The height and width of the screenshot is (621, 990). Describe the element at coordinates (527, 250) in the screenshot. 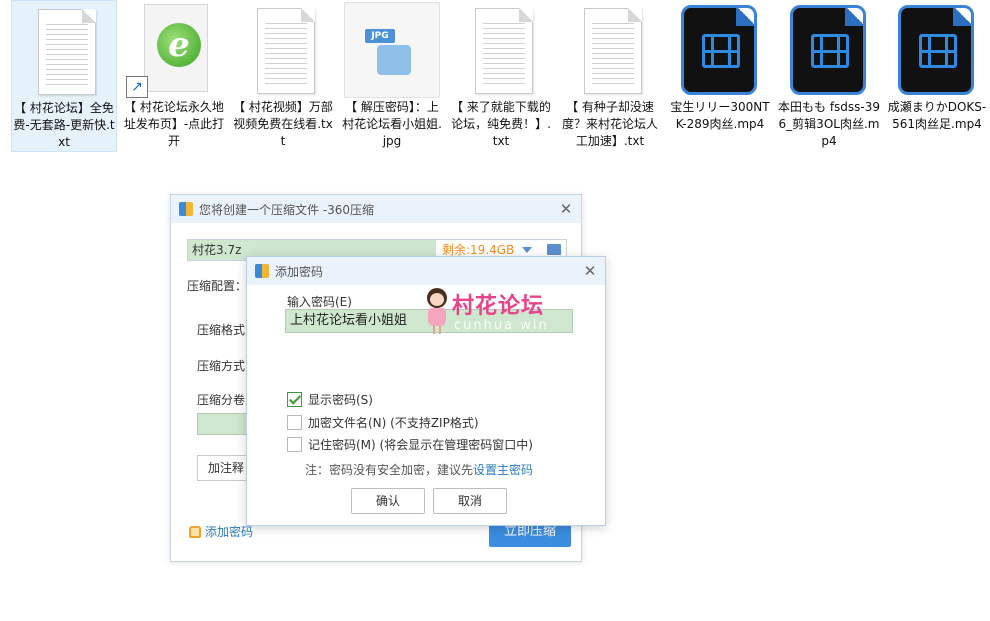

I see `chevron-down-icon` at that location.